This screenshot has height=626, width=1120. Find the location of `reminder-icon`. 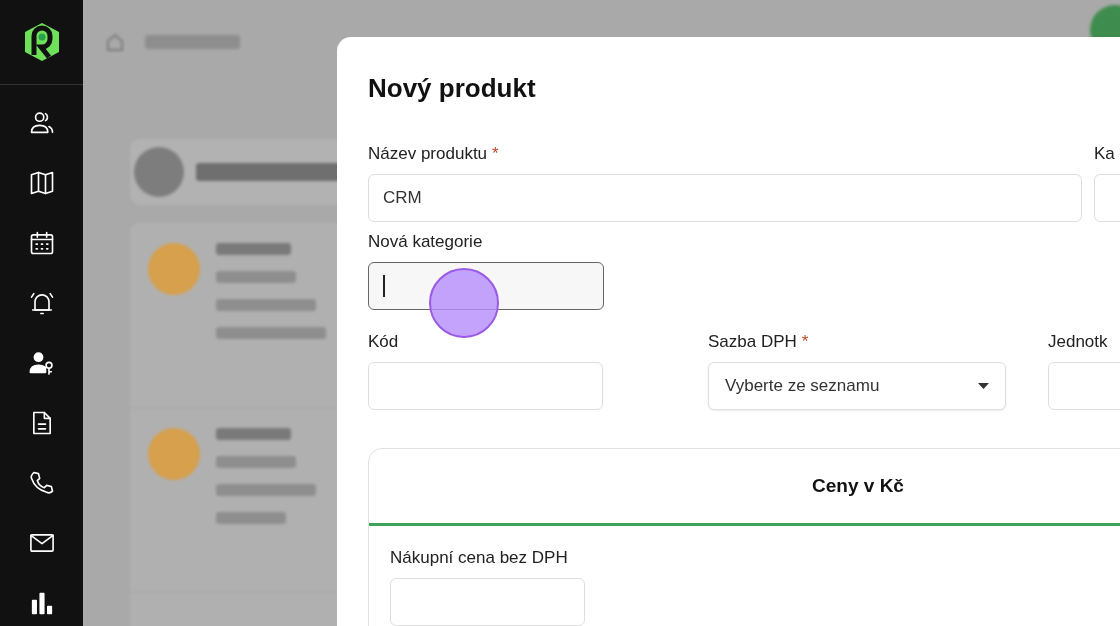

reminder-icon is located at coordinates (159, 172).